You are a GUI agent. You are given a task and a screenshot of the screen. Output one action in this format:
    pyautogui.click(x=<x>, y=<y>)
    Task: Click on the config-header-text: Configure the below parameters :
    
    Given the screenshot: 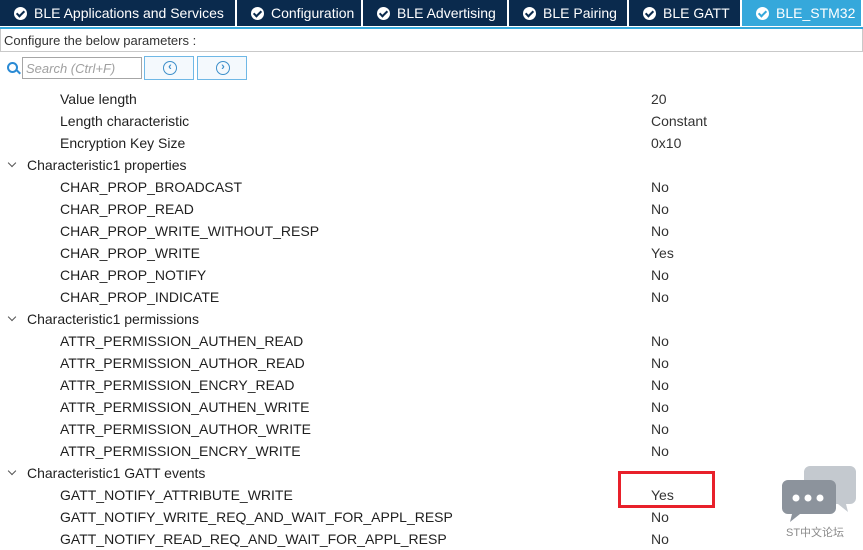 What is the action you would take?
    pyautogui.click(x=100, y=40)
    